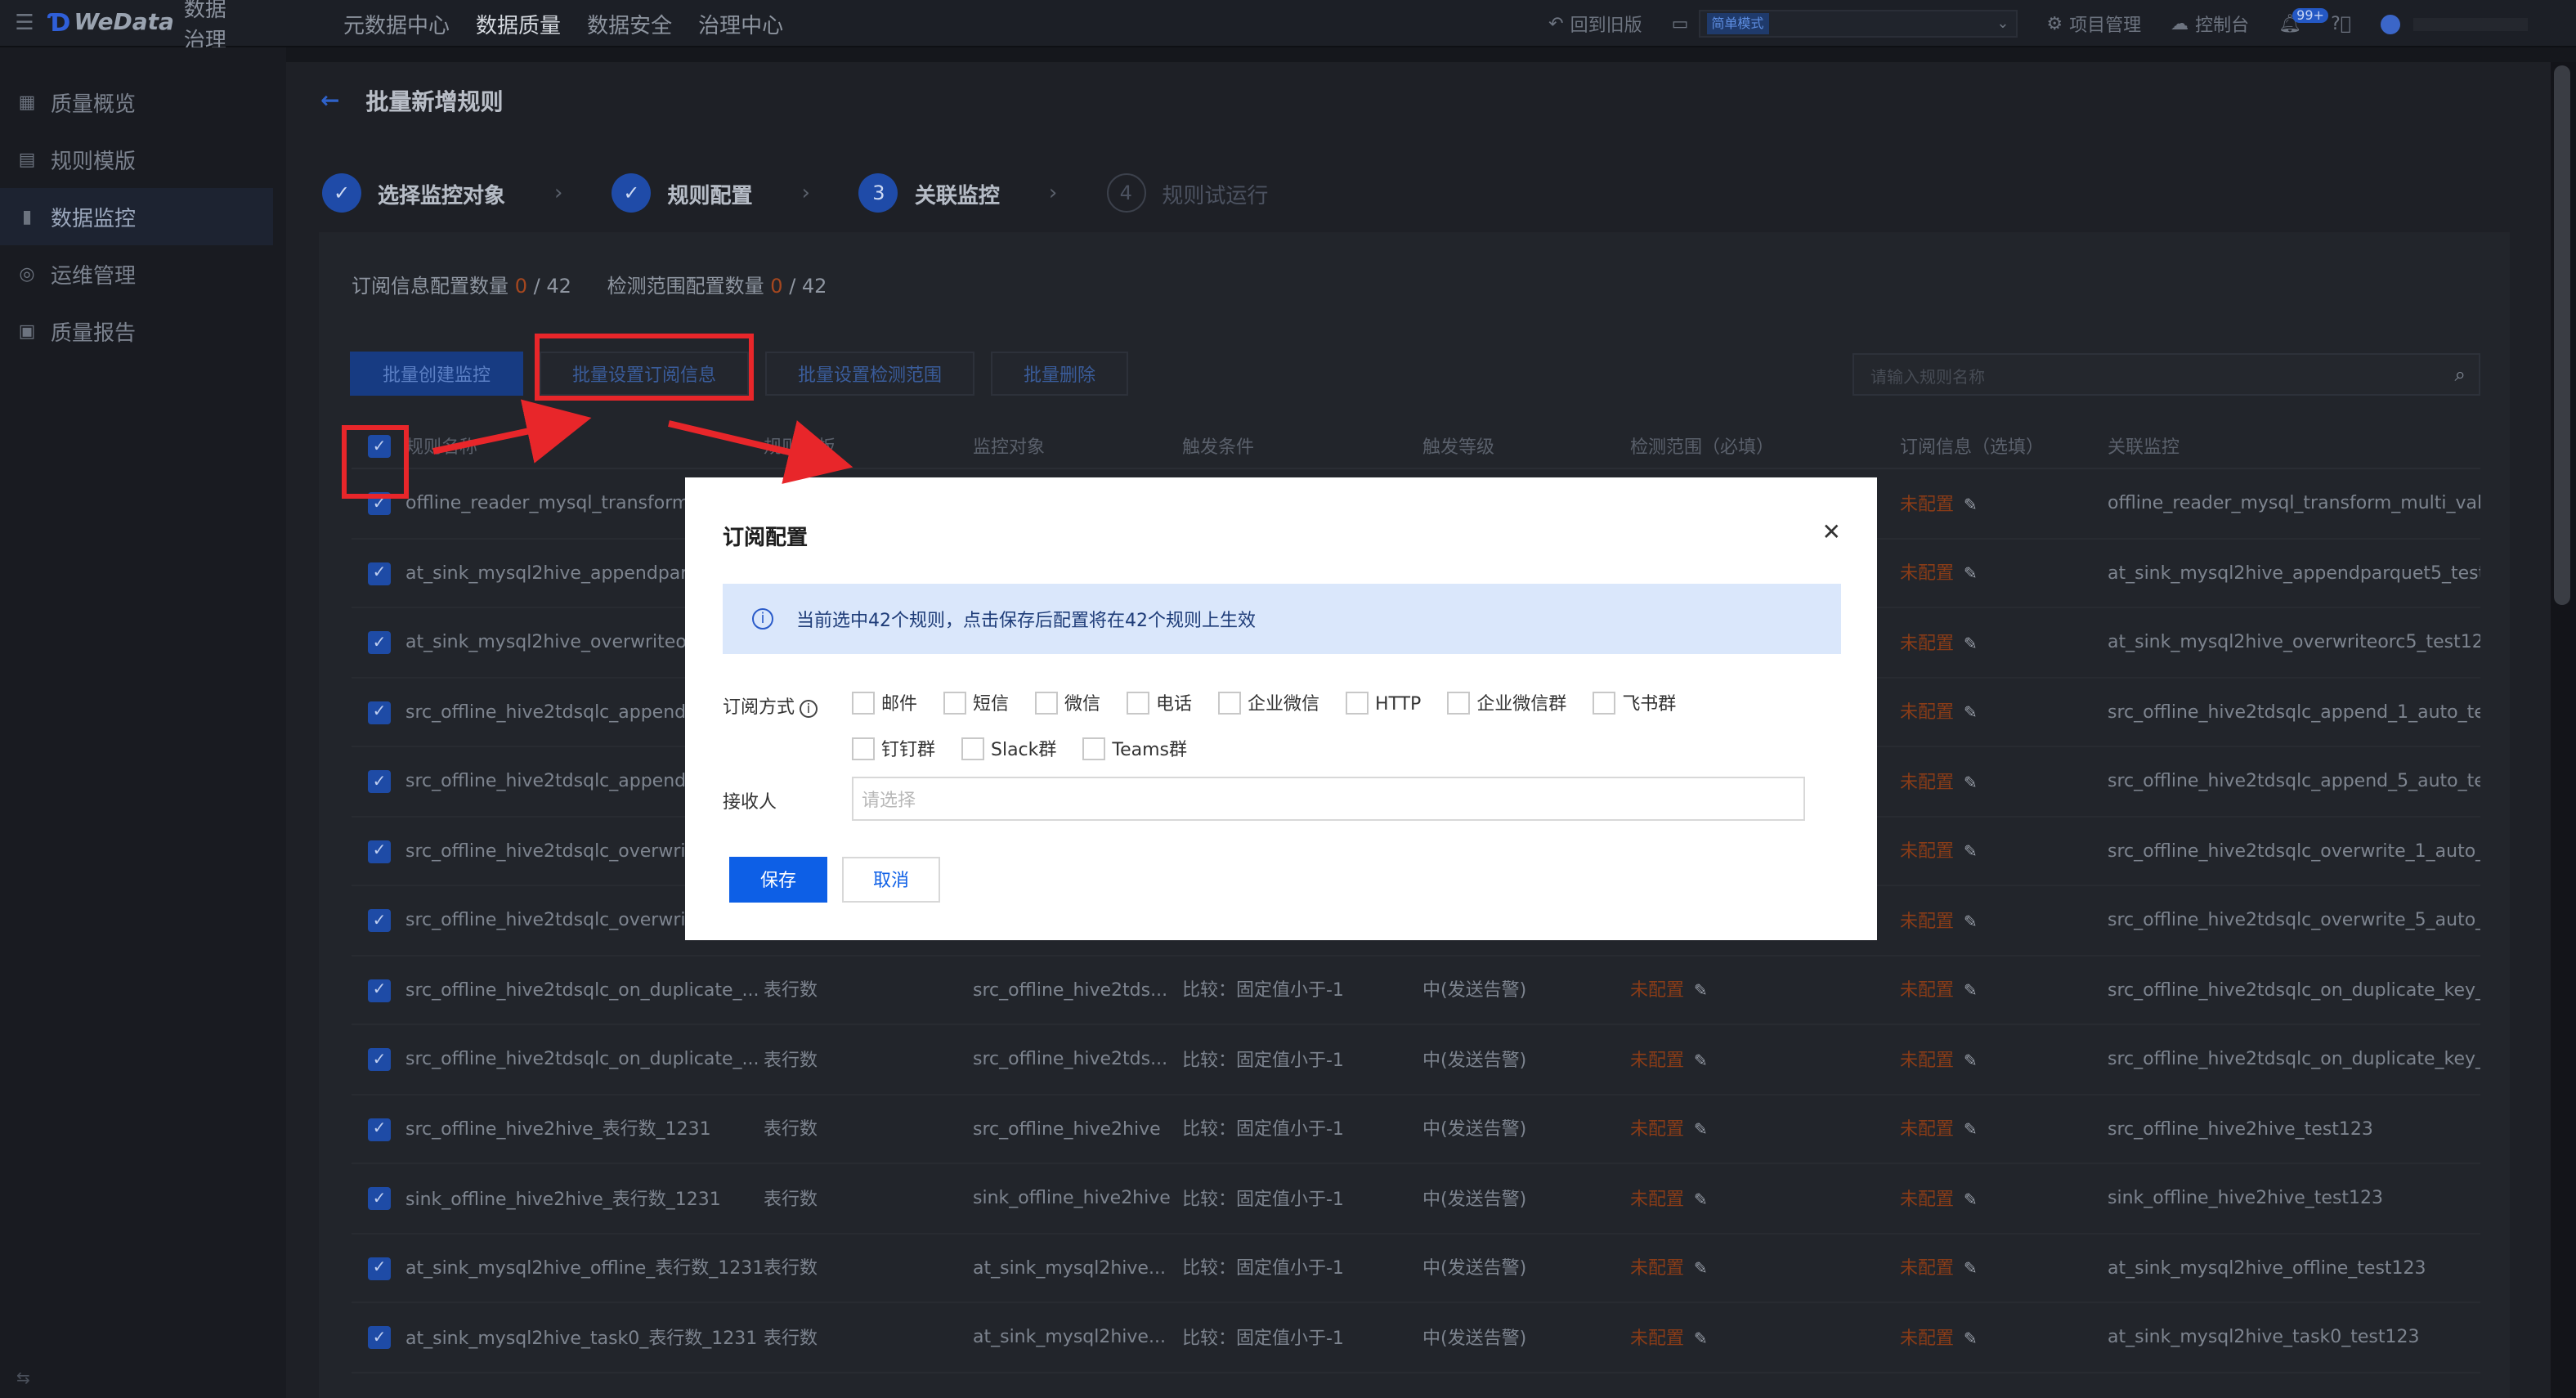 This screenshot has height=1398, width=2576. Describe the element at coordinates (1635, 703) in the screenshot. I see `subscription-method-checkbox: 飞书群` at that location.